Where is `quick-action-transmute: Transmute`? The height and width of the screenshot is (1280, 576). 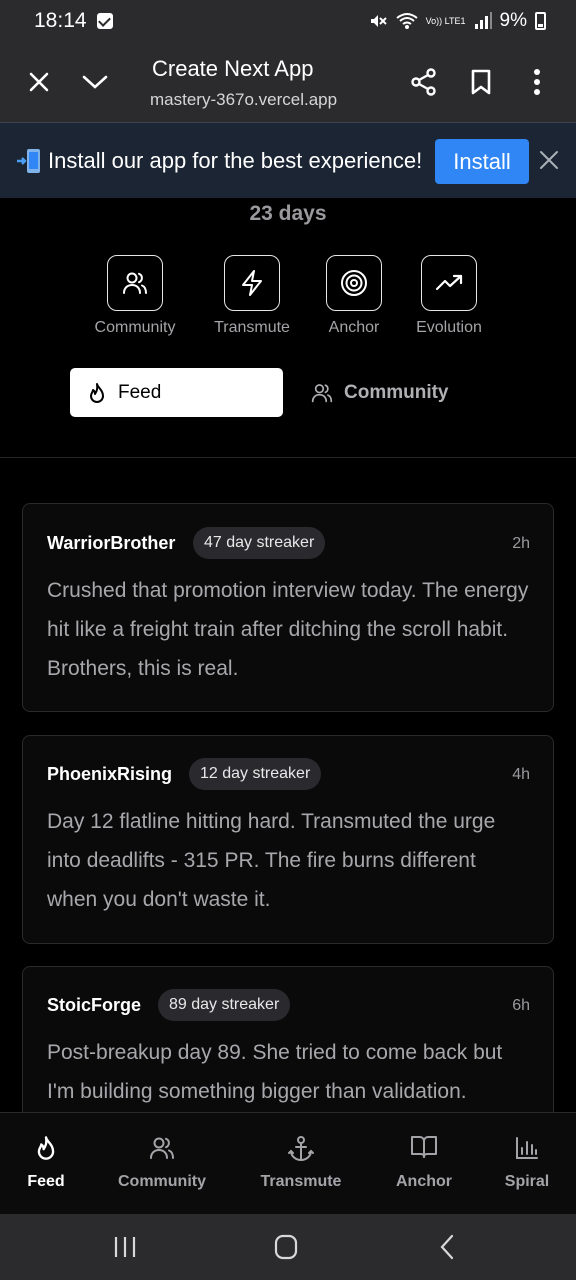 quick-action-transmute: Transmute is located at coordinates (252, 296).